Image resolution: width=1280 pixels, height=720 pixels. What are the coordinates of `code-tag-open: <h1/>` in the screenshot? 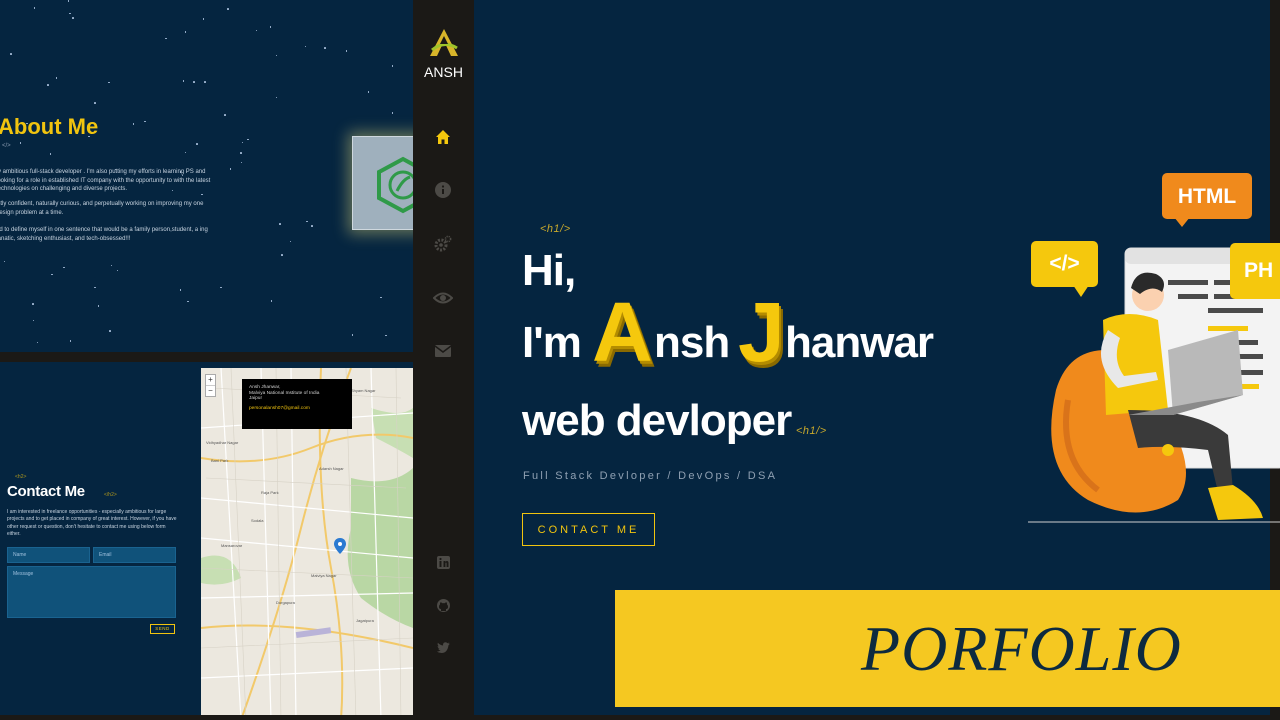 It's located at (555, 229).